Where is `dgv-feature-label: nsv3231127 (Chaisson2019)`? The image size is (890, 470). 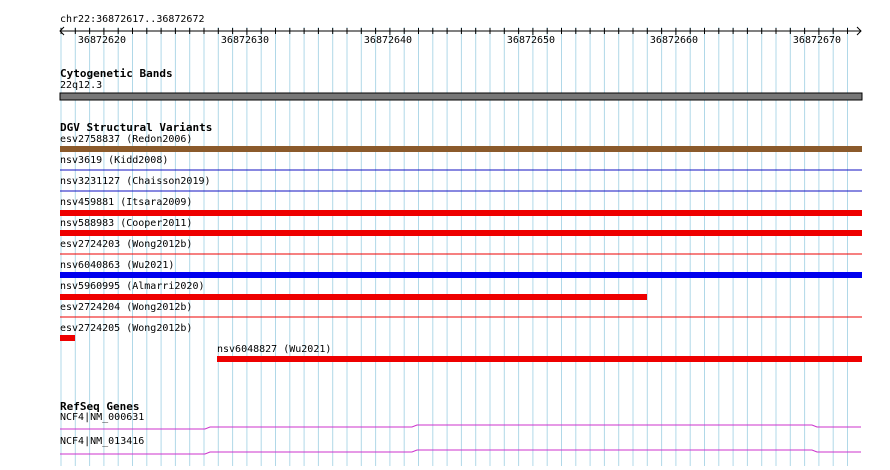 dgv-feature-label: nsv3231127 (Chaisson2019) is located at coordinates (135, 182).